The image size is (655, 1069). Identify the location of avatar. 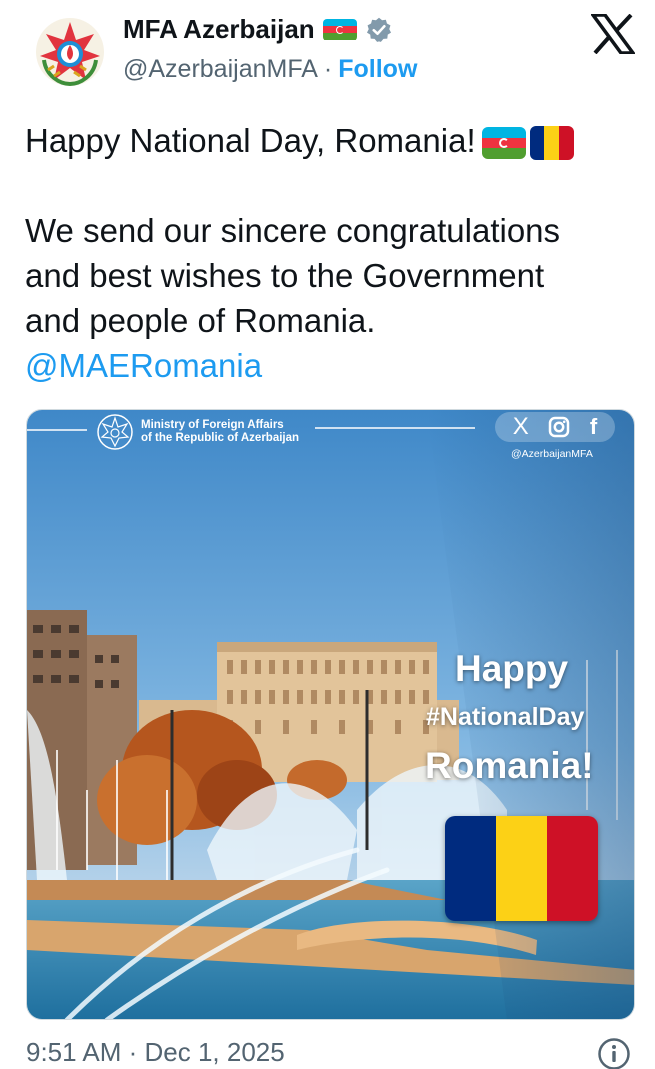
(70, 52).